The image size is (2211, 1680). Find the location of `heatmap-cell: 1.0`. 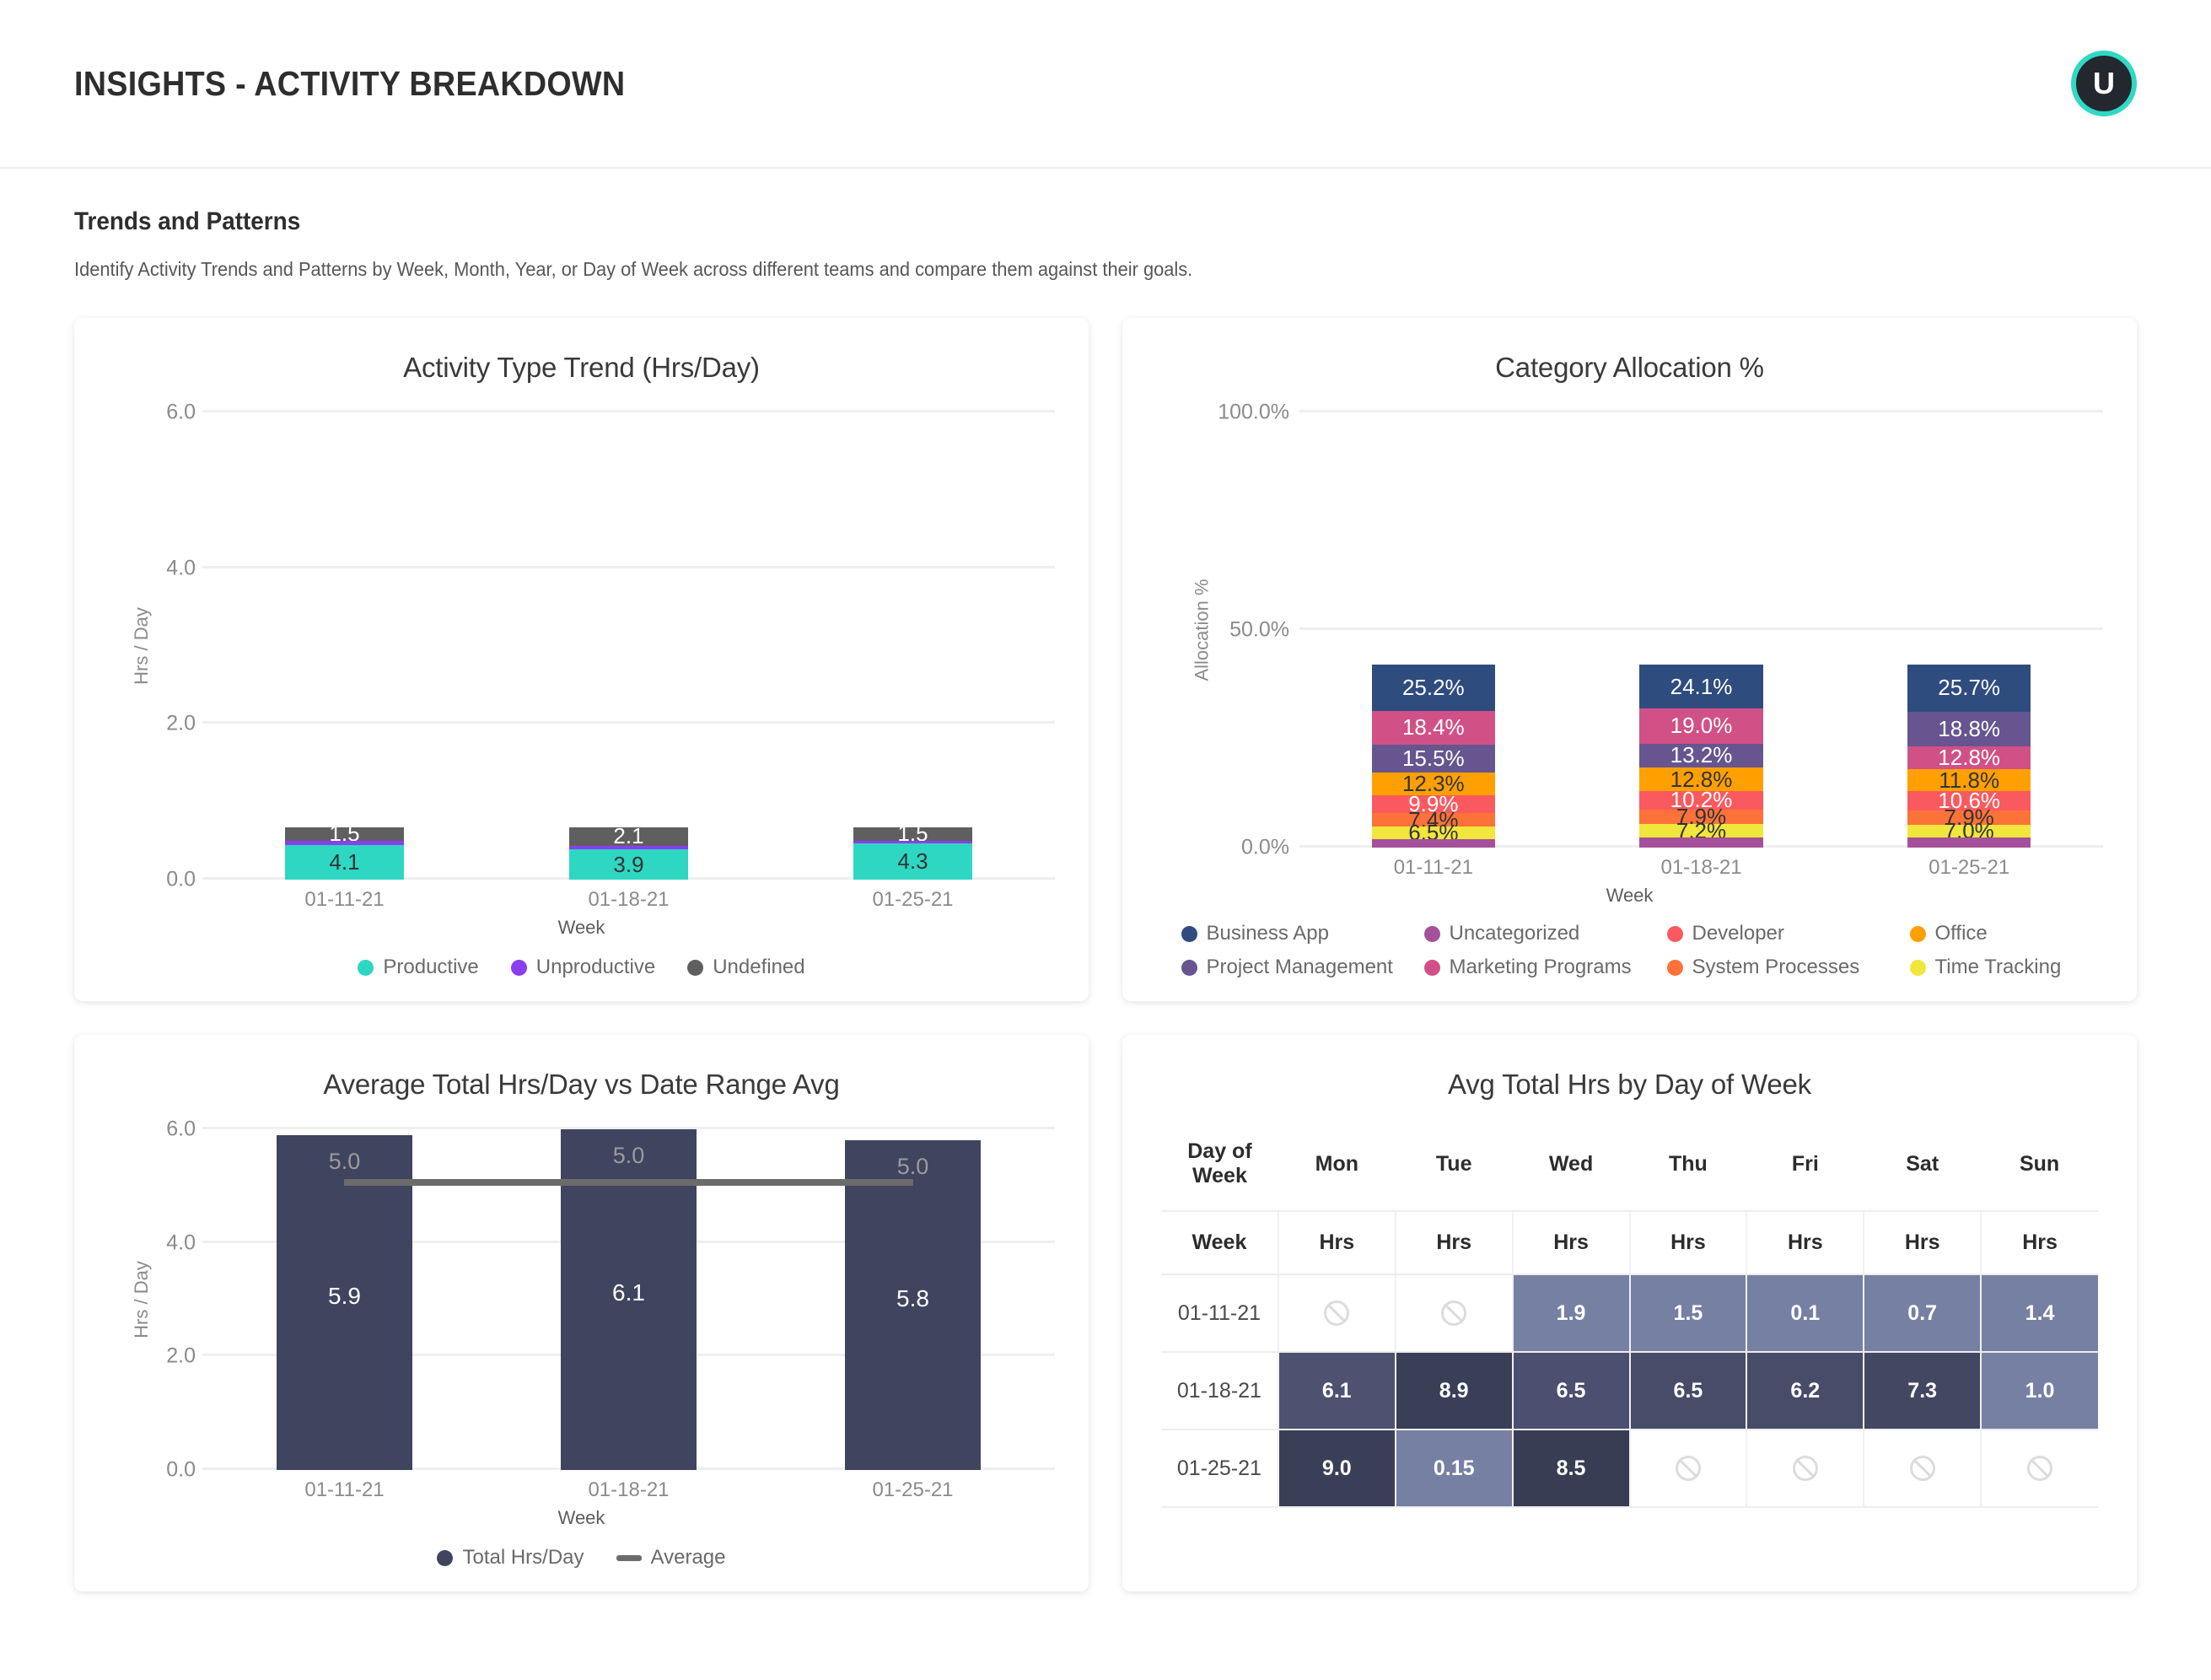

heatmap-cell: 1.0 is located at coordinates (2039, 1391).